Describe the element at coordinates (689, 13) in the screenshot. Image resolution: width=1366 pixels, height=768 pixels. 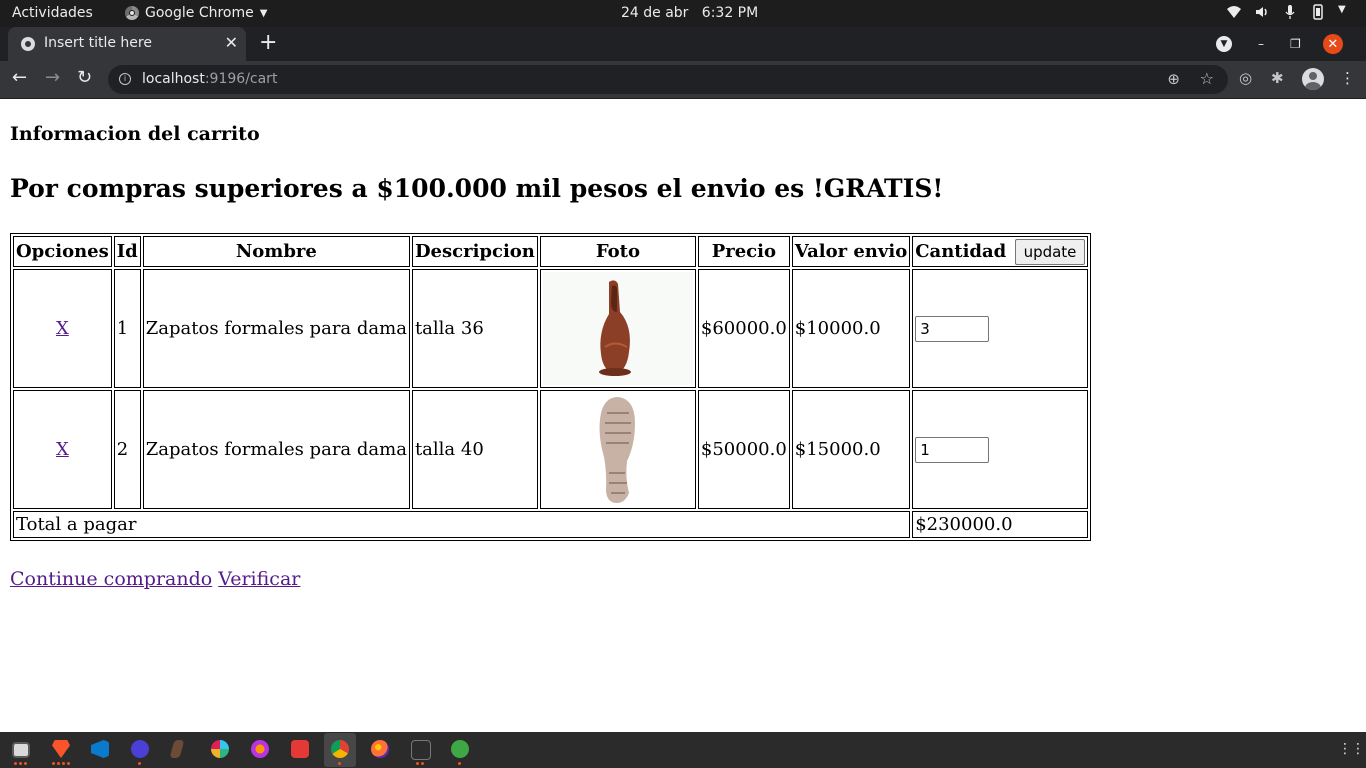
I see `clock: 24 de abr 6:32 PM` at that location.